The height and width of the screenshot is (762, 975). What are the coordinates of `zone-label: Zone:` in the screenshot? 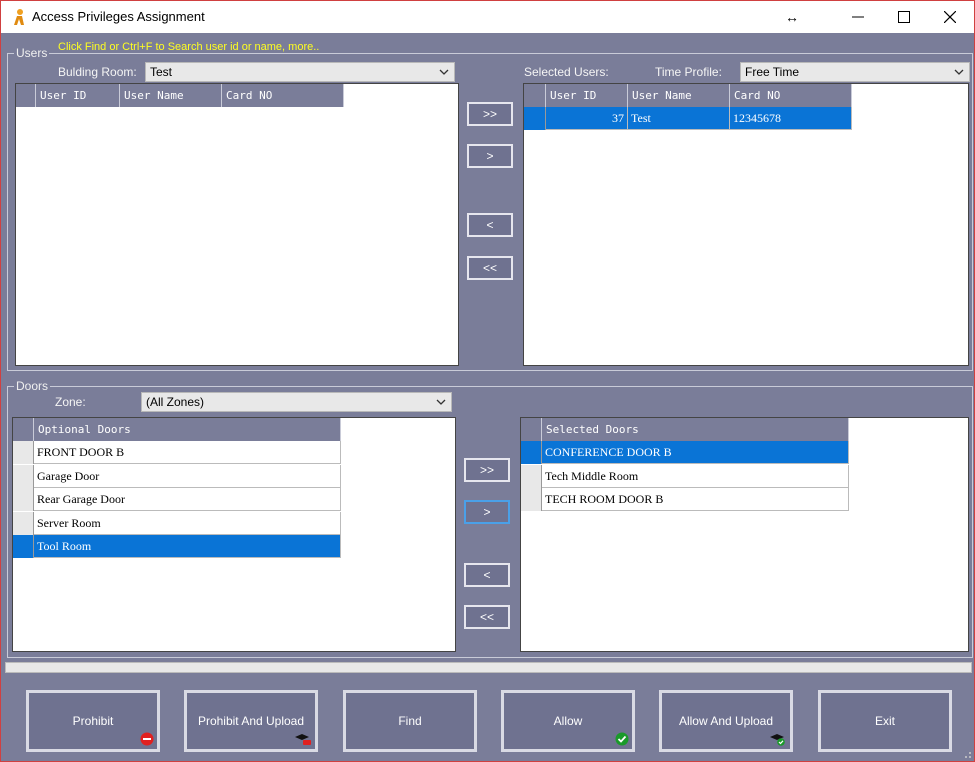 It's located at (70, 402).